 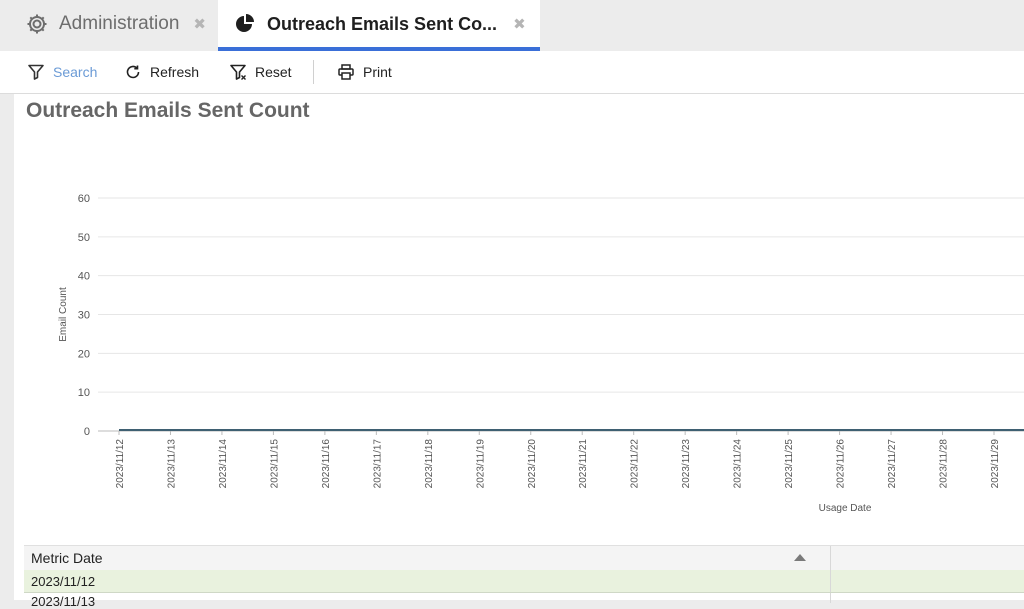 I want to click on x-tick-label: 2023/11/16, so click(x=326, y=464).